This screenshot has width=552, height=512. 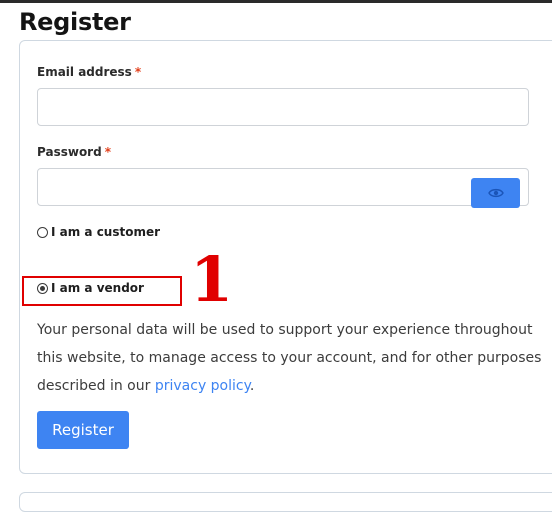 What do you see at coordinates (212, 279) in the screenshot?
I see `annotation-marker: 1` at bounding box center [212, 279].